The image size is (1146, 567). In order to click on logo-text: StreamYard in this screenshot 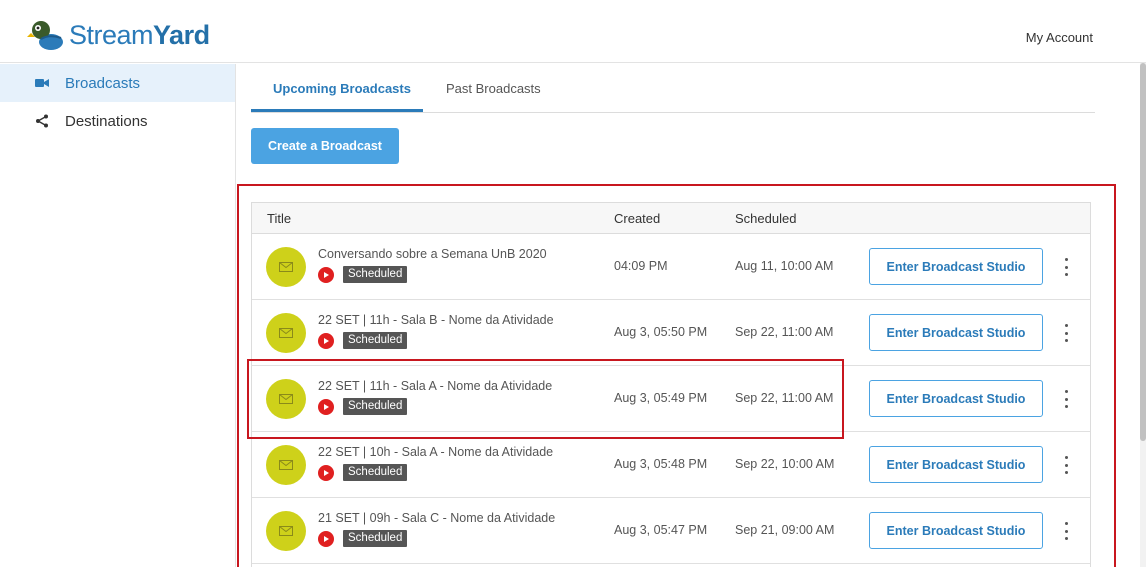, I will do `click(139, 34)`.